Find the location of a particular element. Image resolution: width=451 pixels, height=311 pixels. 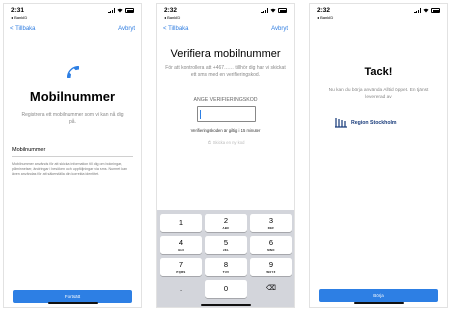

key-1-digit: 1 is located at coordinates (181, 222).